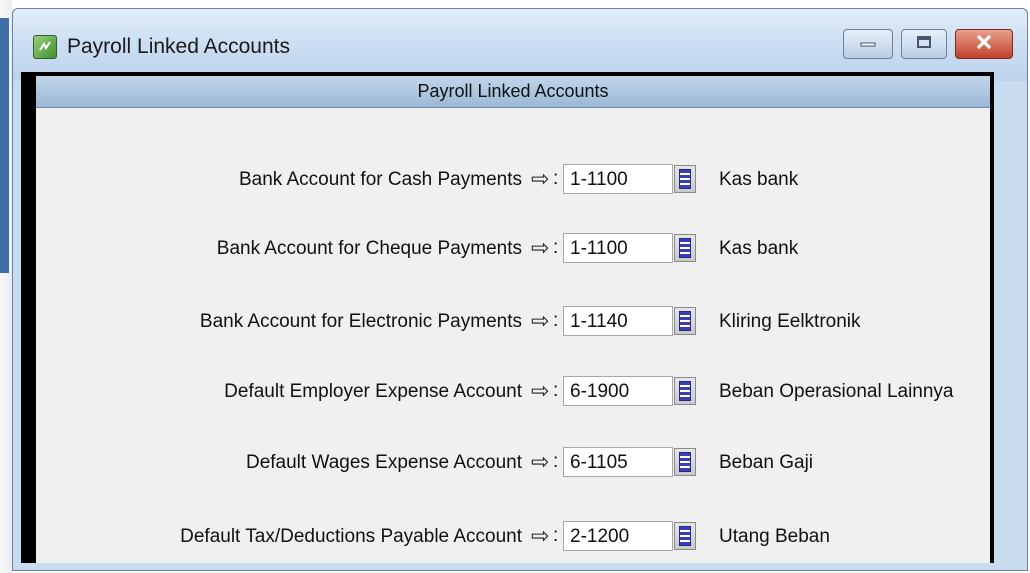  I want to click on close-icon, so click(984, 44).